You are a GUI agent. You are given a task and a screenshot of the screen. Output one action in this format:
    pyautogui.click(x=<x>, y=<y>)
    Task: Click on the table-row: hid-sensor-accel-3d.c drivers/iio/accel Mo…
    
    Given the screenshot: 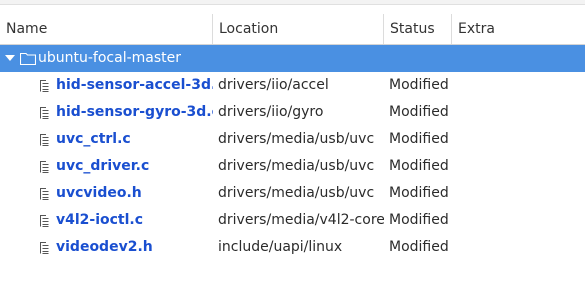 What is the action you would take?
    pyautogui.click(x=292, y=85)
    